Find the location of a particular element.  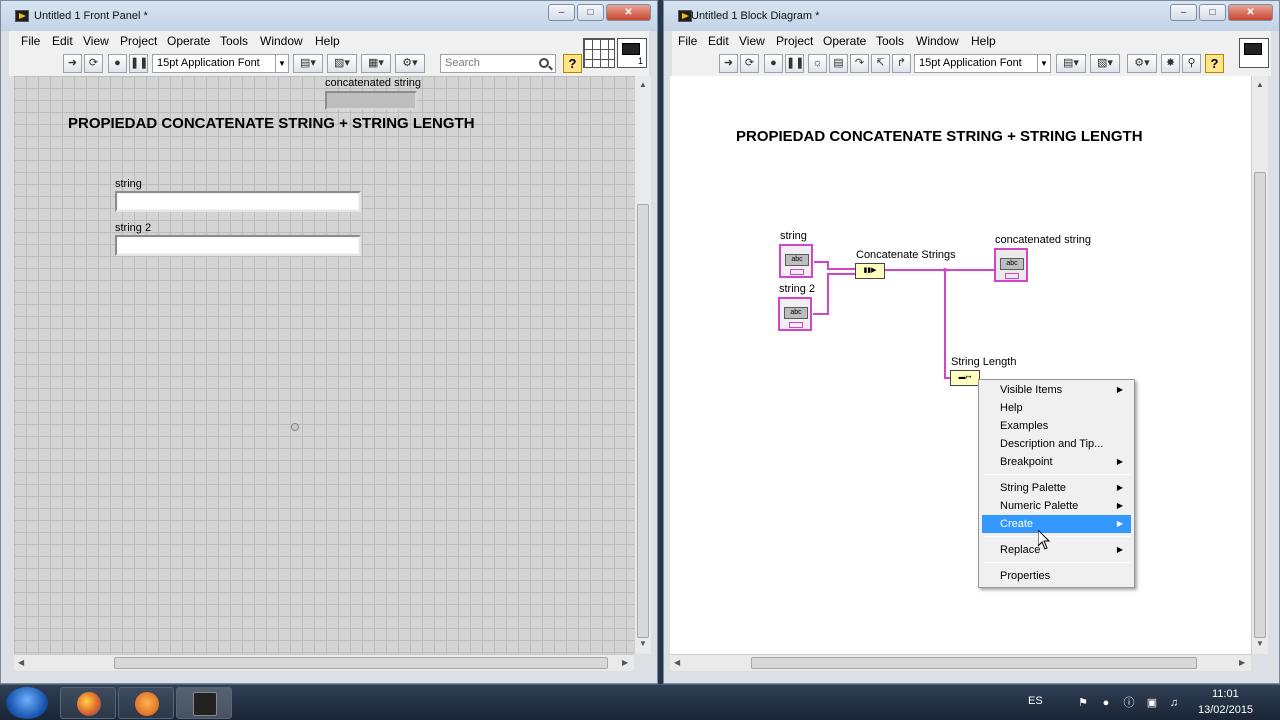

block-diagram-vscrollbar: ▲ ▼ is located at coordinates (1259, 365).